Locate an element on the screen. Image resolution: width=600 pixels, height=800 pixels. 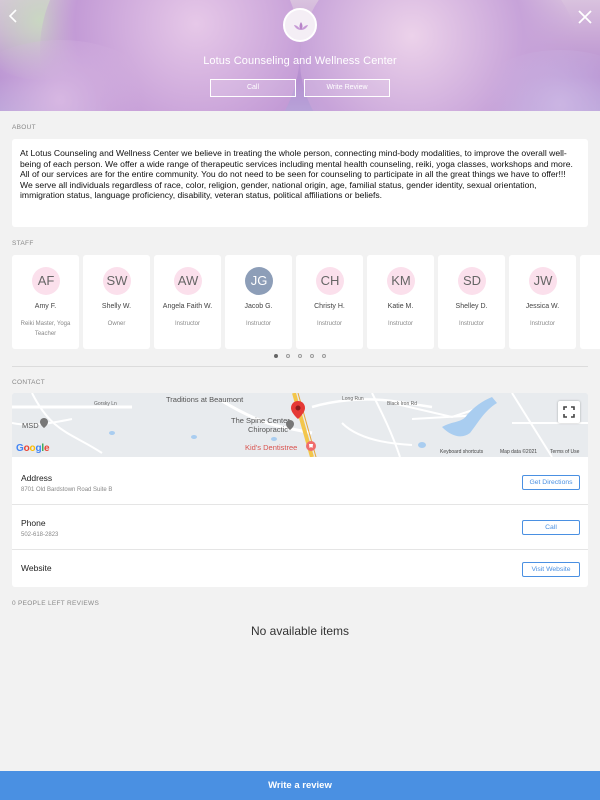
get-directions-button: Get Directions is located at coordinates (551, 482).